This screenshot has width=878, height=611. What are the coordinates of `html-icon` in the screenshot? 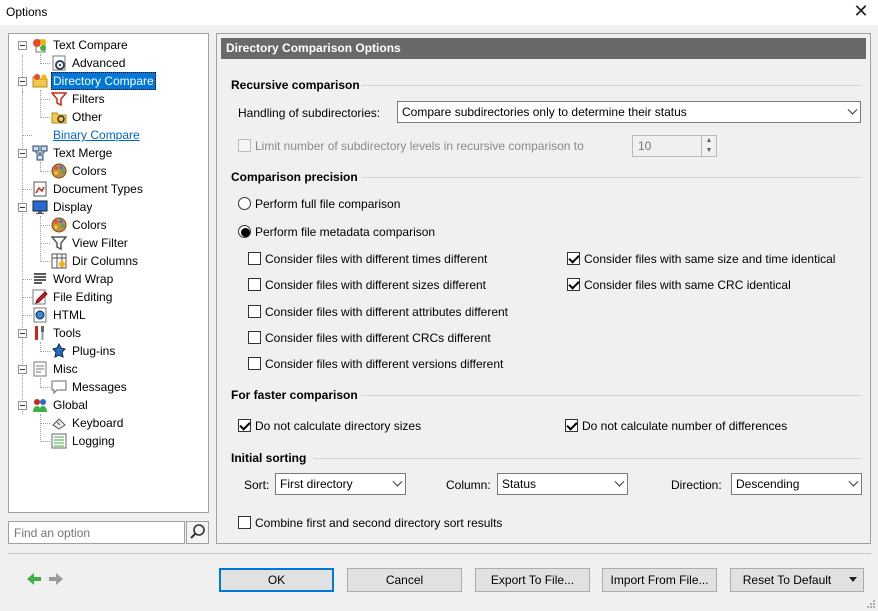 It's located at (40, 315).